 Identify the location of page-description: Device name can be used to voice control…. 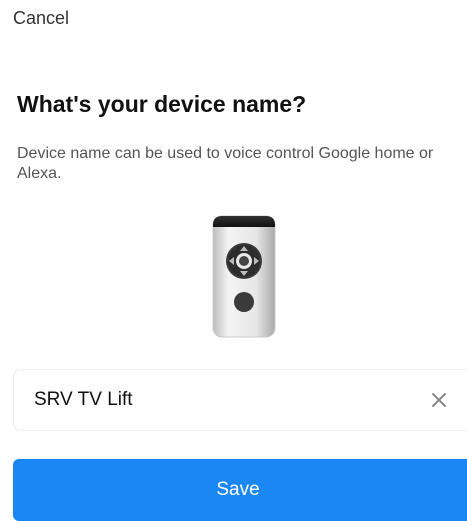
(225, 163).